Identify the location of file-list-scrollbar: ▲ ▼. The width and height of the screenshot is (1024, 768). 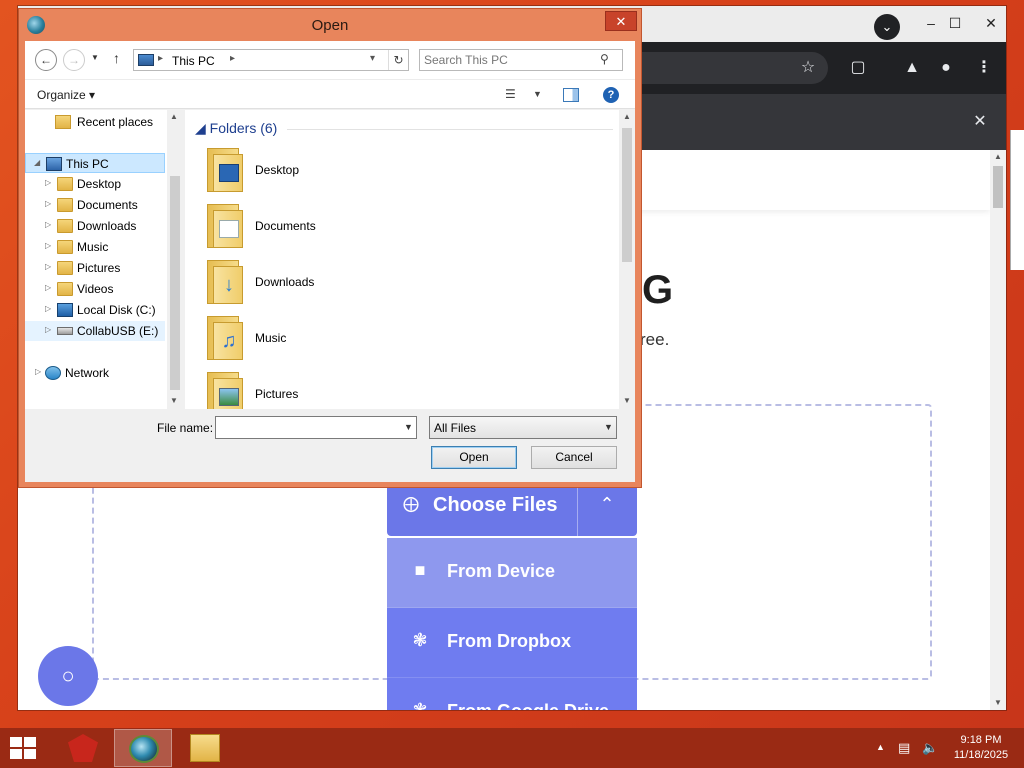
(627, 259).